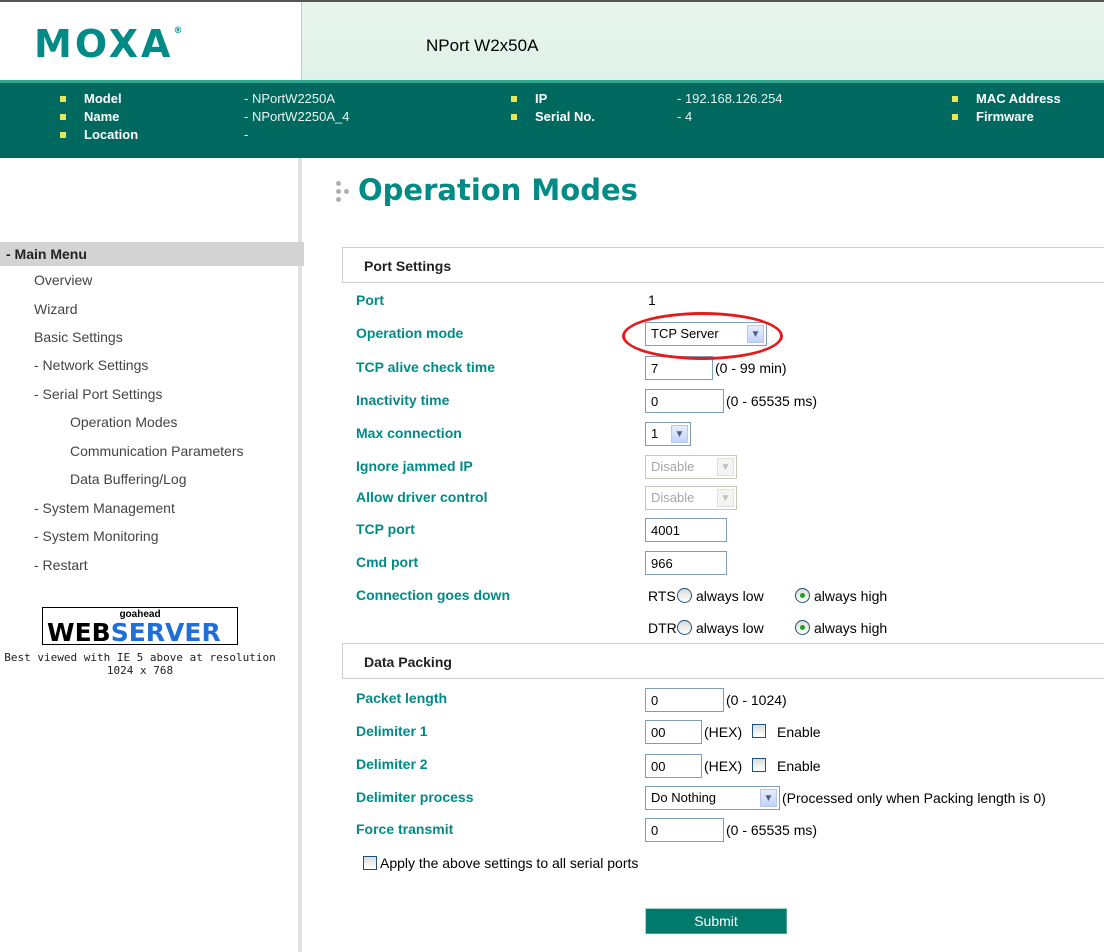 The image size is (1104, 952). Describe the element at coordinates (686, 563) in the screenshot. I see `cmd-port-input` at that location.